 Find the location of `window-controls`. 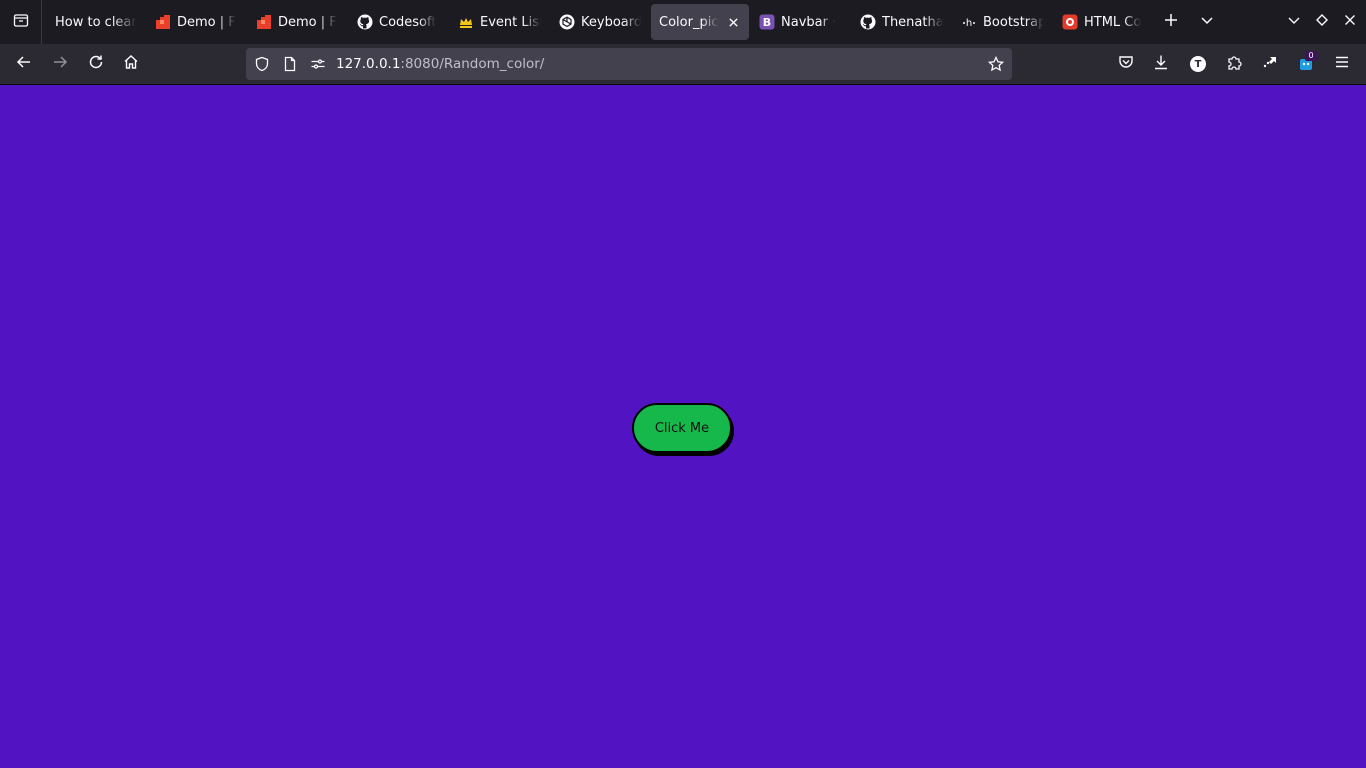

window-controls is located at coordinates (1323, 22).